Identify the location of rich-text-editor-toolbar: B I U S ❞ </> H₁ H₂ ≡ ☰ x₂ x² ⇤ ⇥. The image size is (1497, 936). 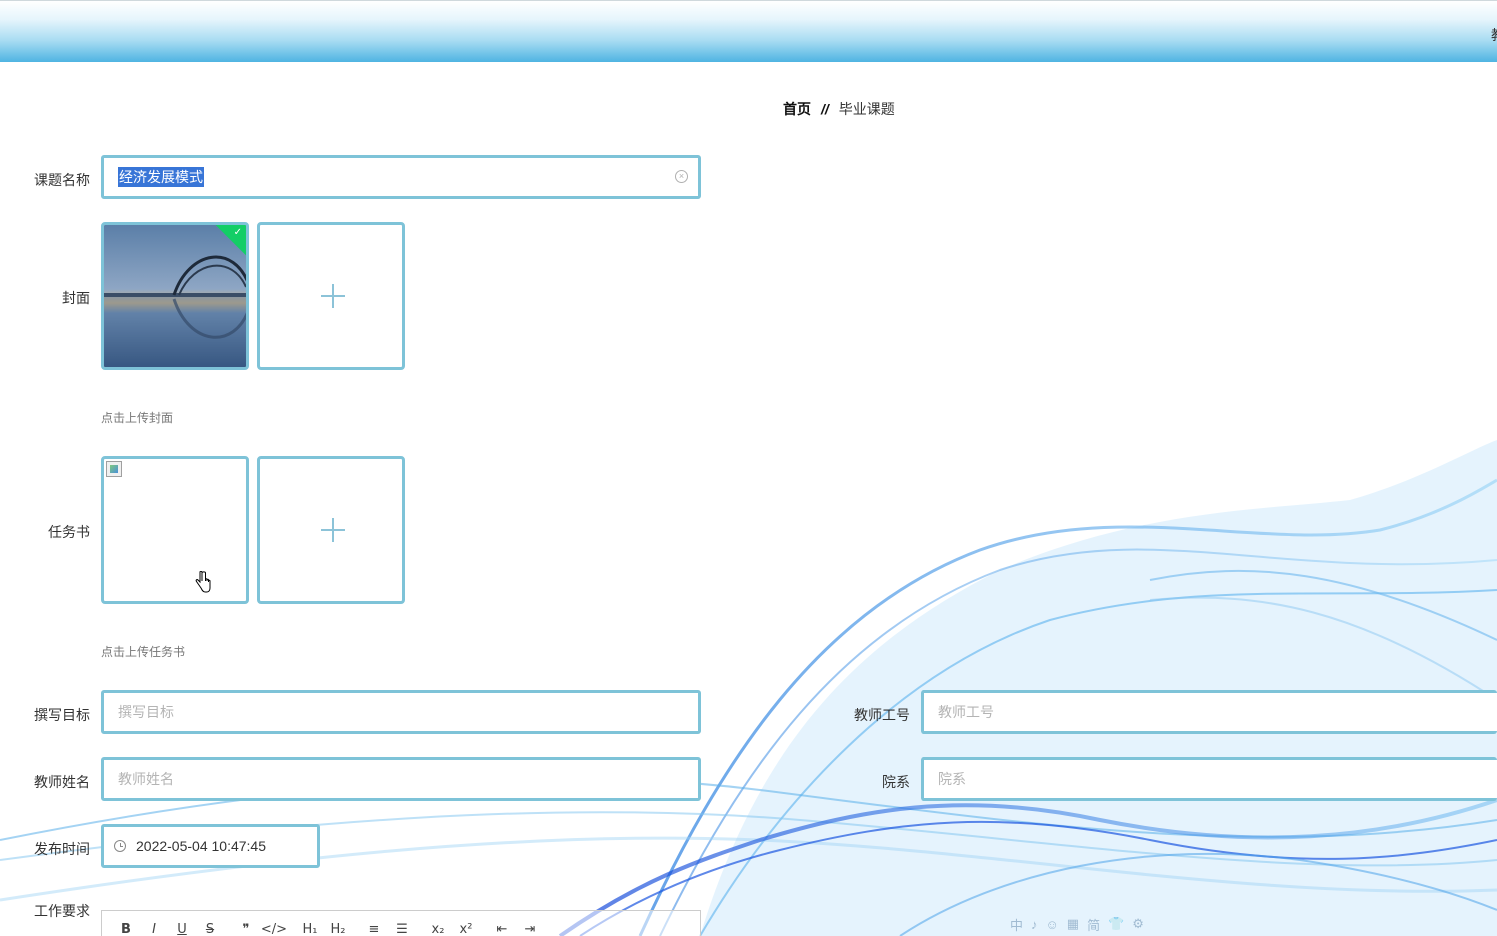
(401, 923).